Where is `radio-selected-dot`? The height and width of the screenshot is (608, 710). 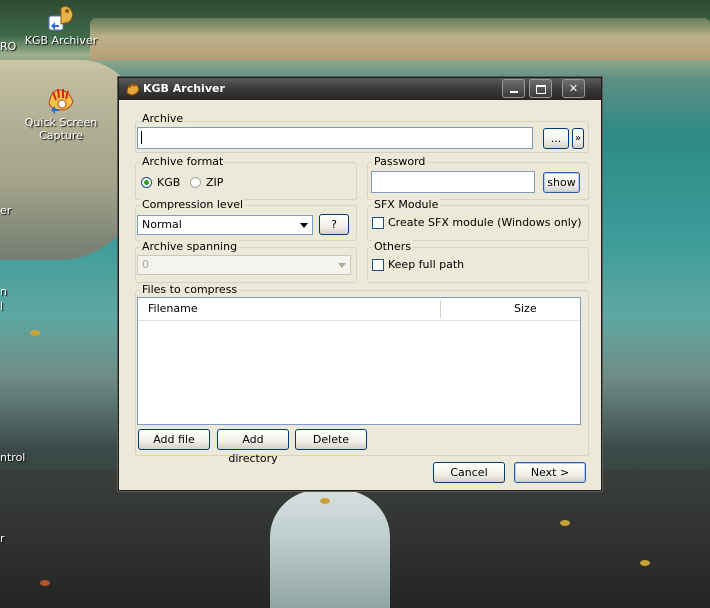 radio-selected-dot is located at coordinates (146, 182).